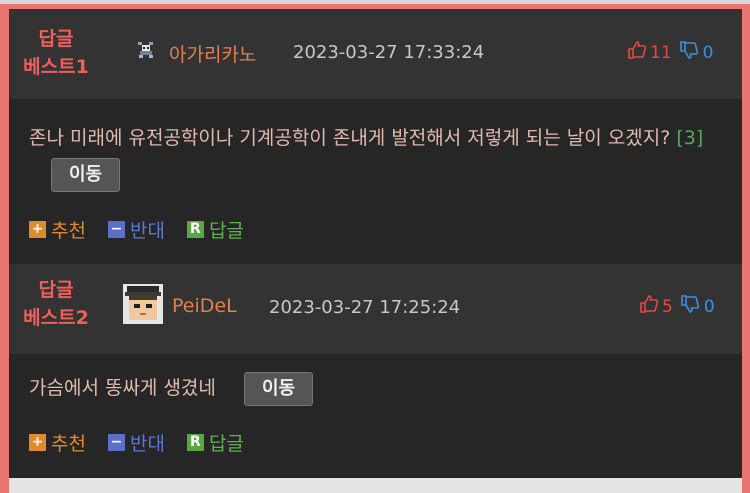  What do you see at coordinates (56, 304) in the screenshot?
I see `best-badge: 답글 베스트2` at bounding box center [56, 304].